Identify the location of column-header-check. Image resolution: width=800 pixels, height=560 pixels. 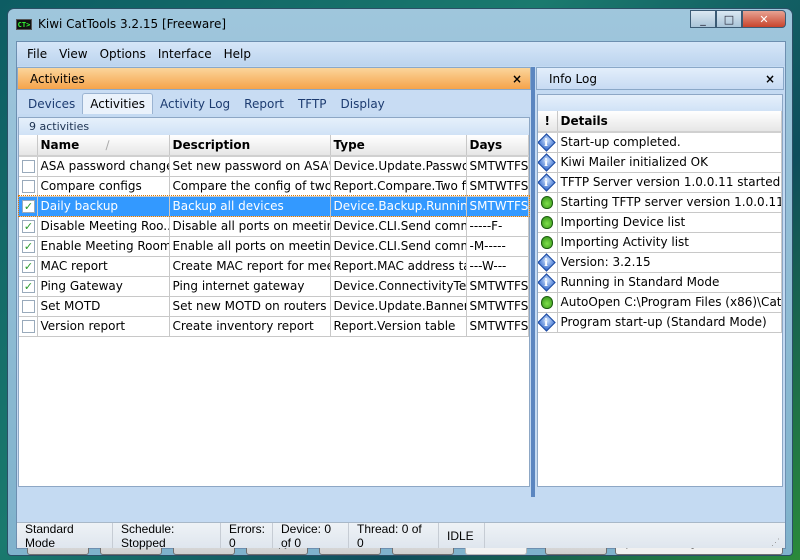
(28, 146).